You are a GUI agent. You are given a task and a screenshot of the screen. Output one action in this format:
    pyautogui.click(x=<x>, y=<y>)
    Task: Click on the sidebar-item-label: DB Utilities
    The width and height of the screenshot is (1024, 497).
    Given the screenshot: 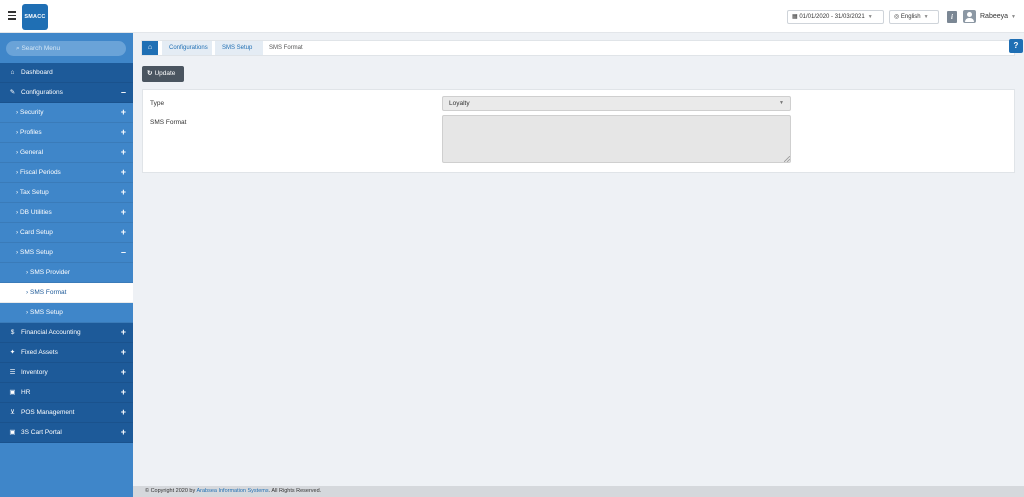 What is the action you would take?
    pyautogui.click(x=35, y=212)
    